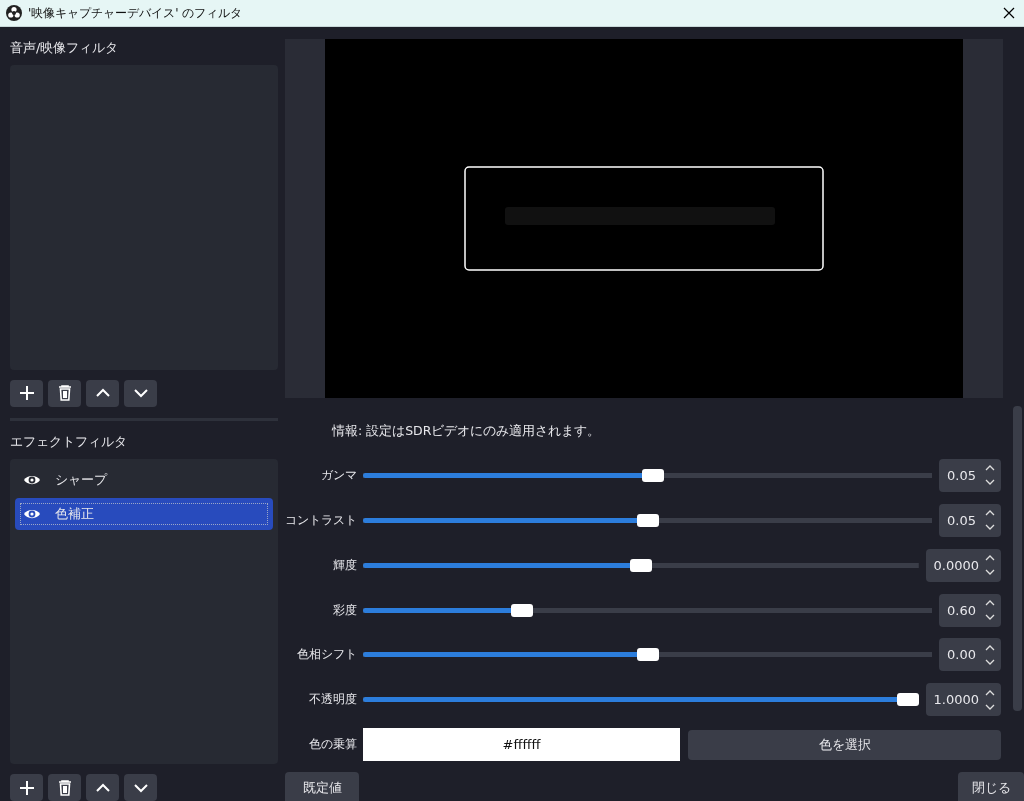 This screenshot has width=1024, height=801. I want to click on number-field: 0.60, so click(970, 610).